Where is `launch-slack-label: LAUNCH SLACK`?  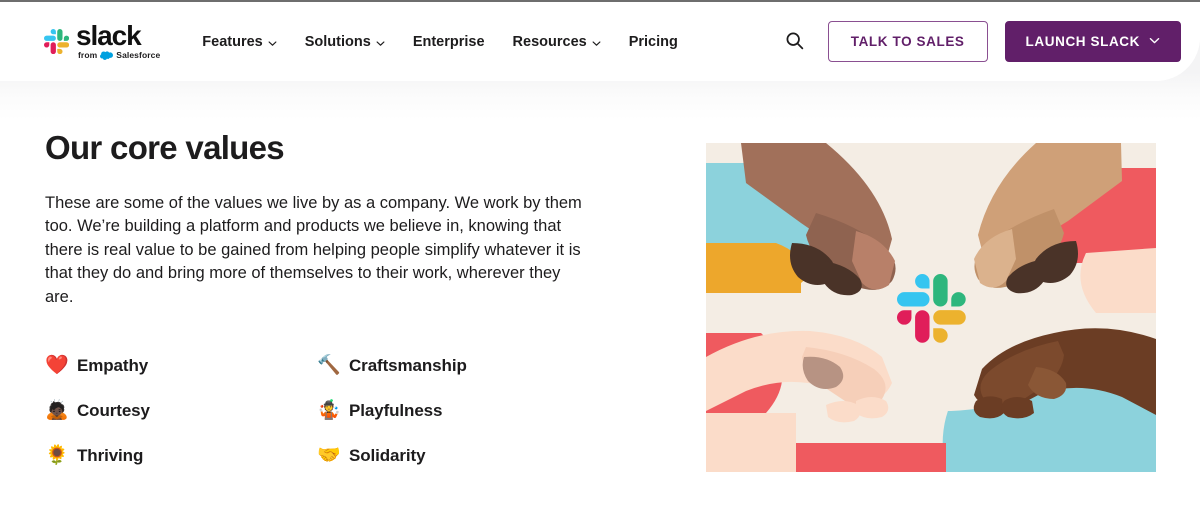
launch-slack-label: LAUNCH SLACK is located at coordinates (1082, 42).